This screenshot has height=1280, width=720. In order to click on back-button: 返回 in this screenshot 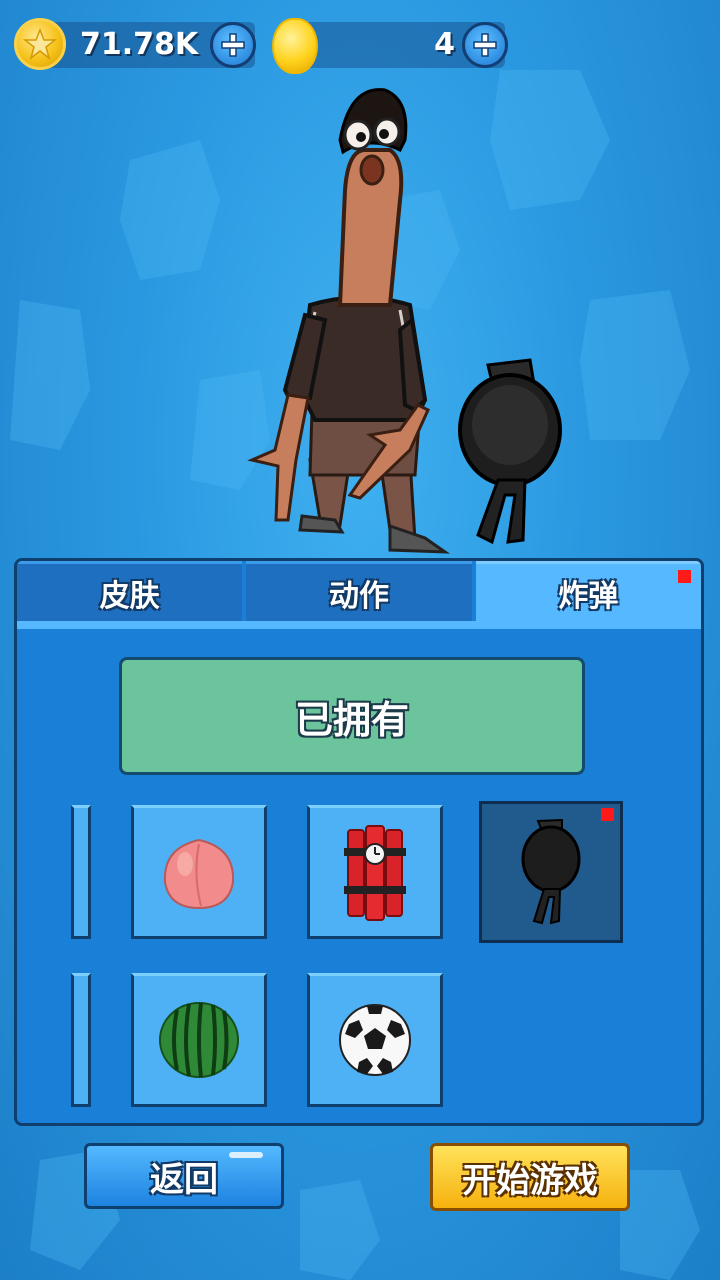, I will do `click(184, 1176)`.